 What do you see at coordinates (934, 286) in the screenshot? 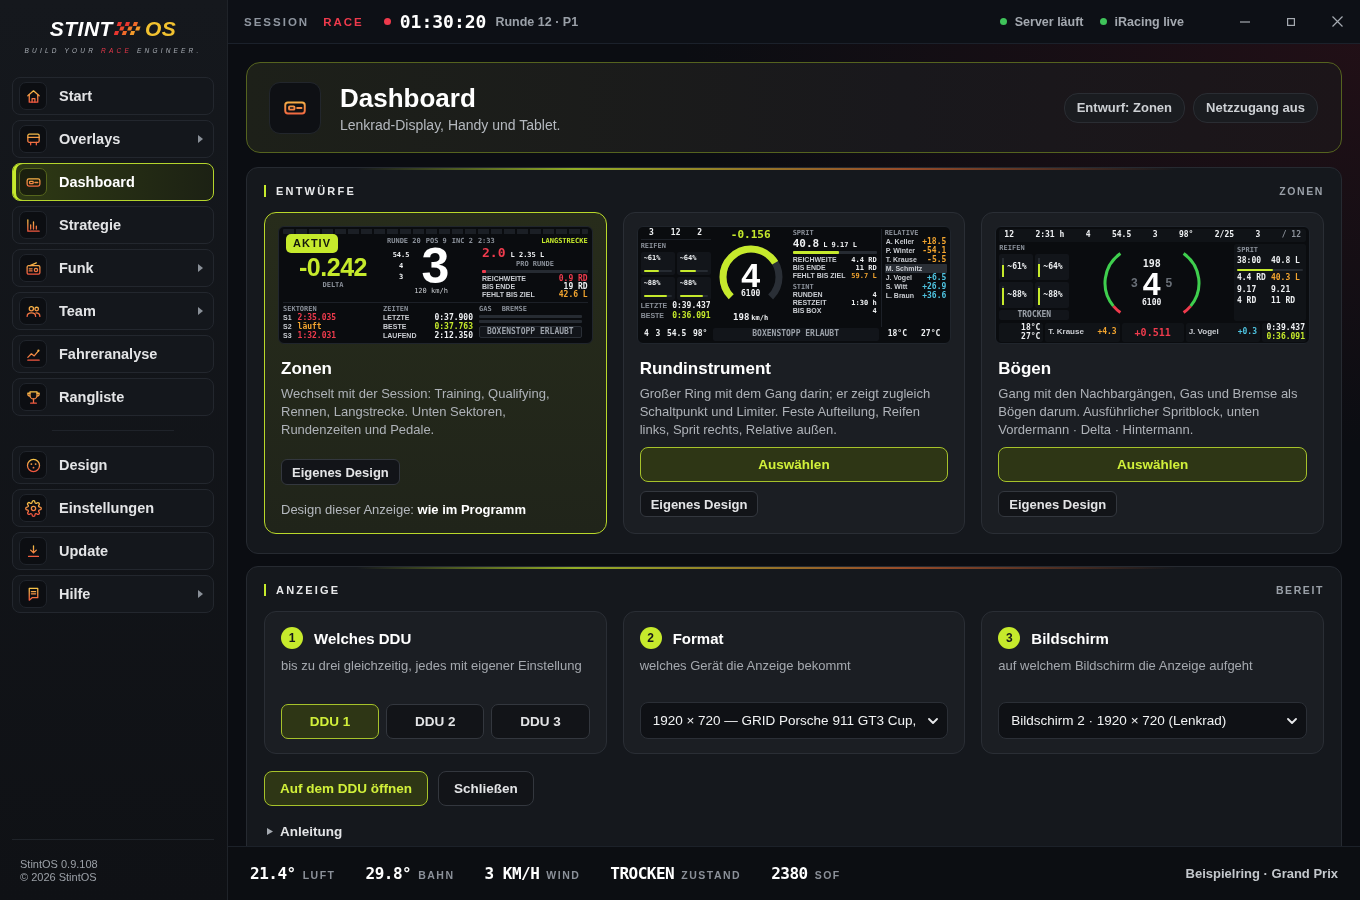
I see `driver-gap: +26.9` at bounding box center [934, 286].